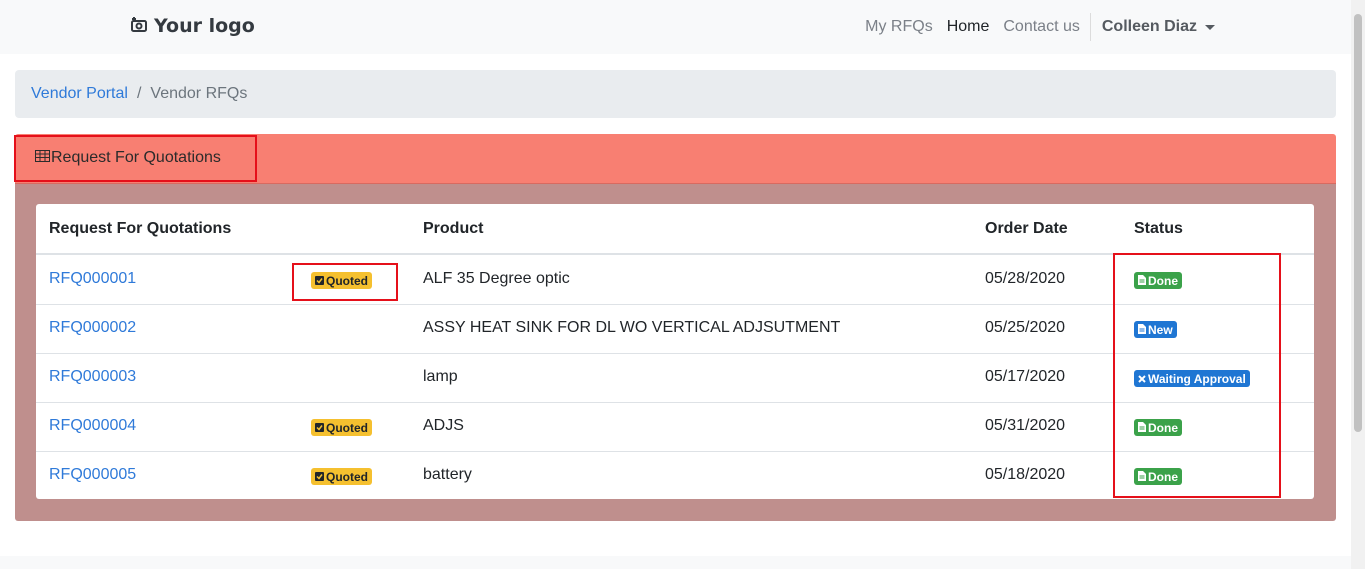 This screenshot has height=569, width=1365. What do you see at coordinates (92, 377) in the screenshot?
I see `rfq-link: RFQ000003` at bounding box center [92, 377].